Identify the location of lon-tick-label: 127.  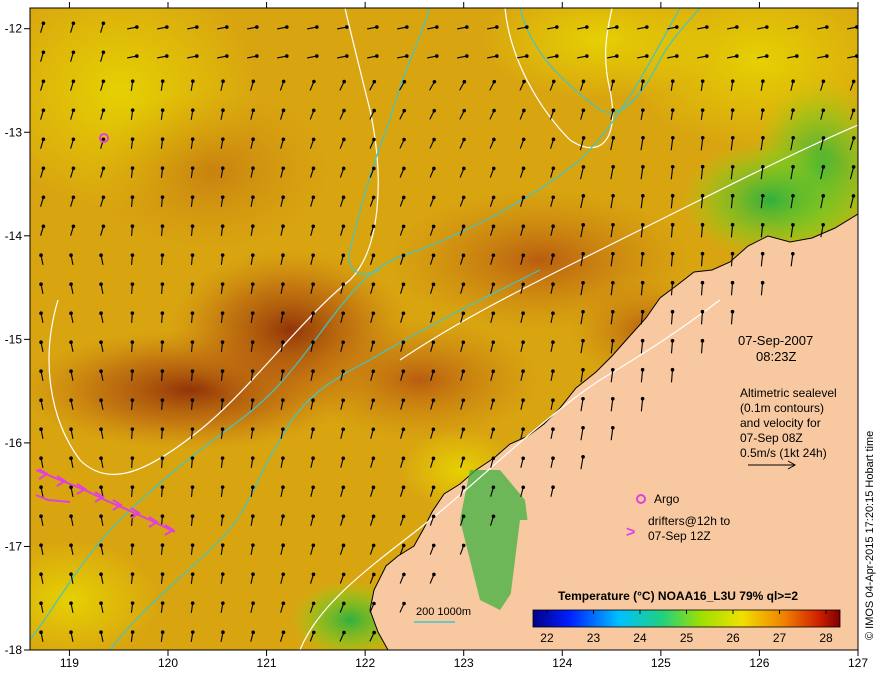
(858, 663).